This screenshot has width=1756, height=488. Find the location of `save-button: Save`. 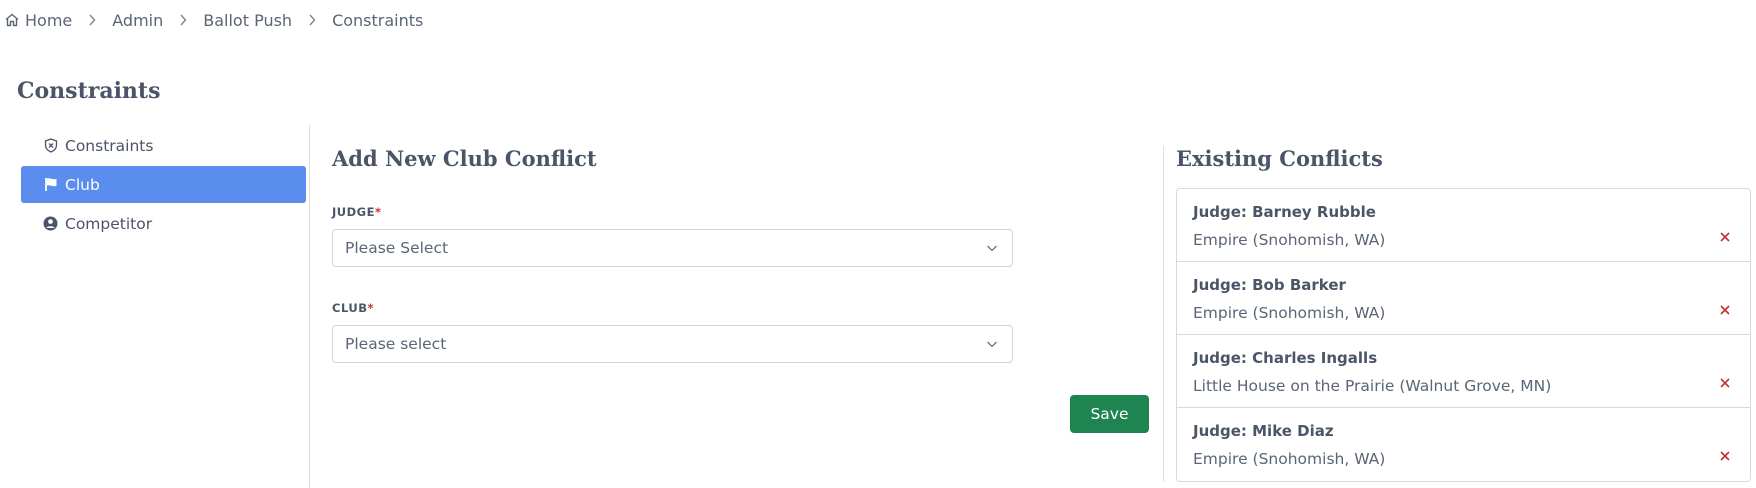

save-button: Save is located at coordinates (1109, 414).